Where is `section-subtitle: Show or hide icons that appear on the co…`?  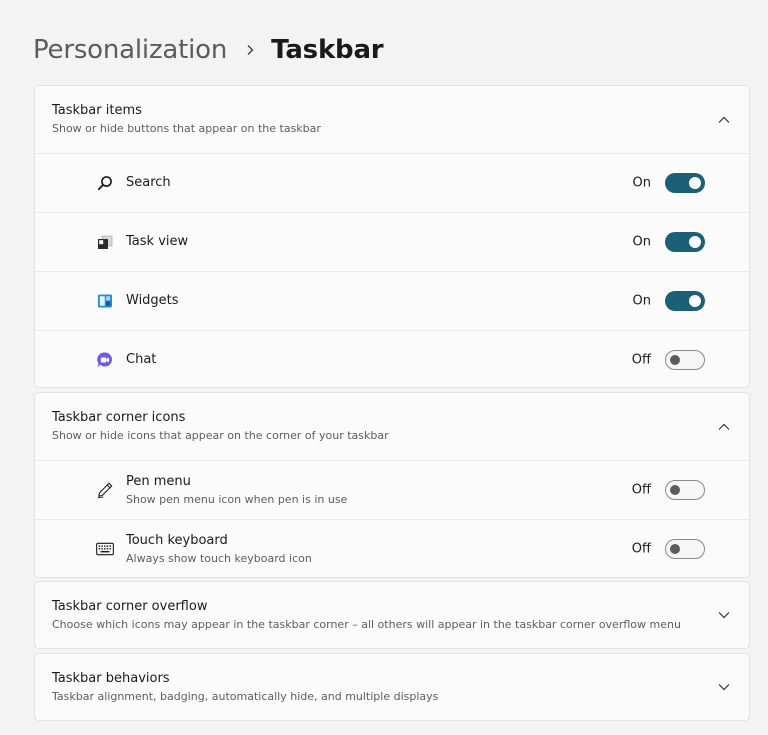
section-subtitle: Show or hide icons that appear on the co… is located at coordinates (220, 435).